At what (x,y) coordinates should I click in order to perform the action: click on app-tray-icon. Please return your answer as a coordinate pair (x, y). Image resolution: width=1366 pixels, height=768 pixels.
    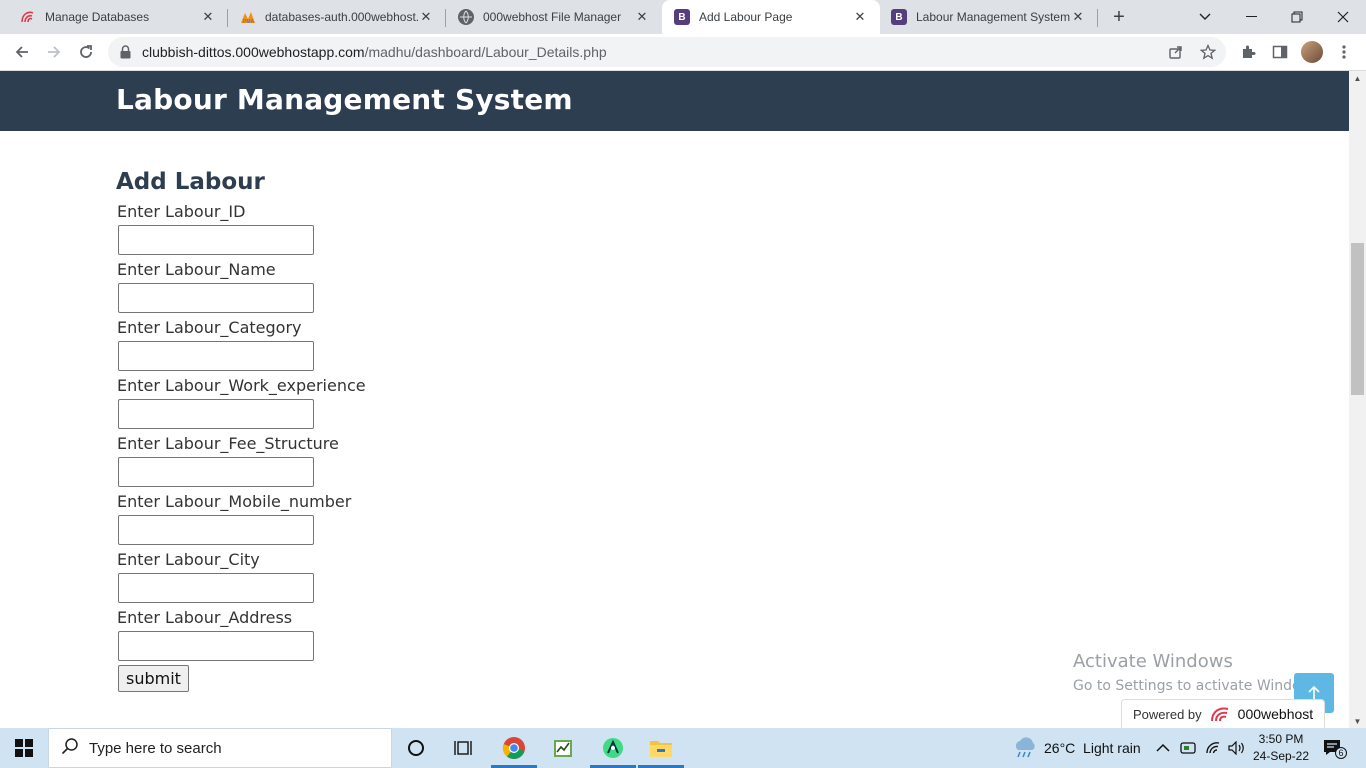
    Looking at the image, I should click on (1188, 748).